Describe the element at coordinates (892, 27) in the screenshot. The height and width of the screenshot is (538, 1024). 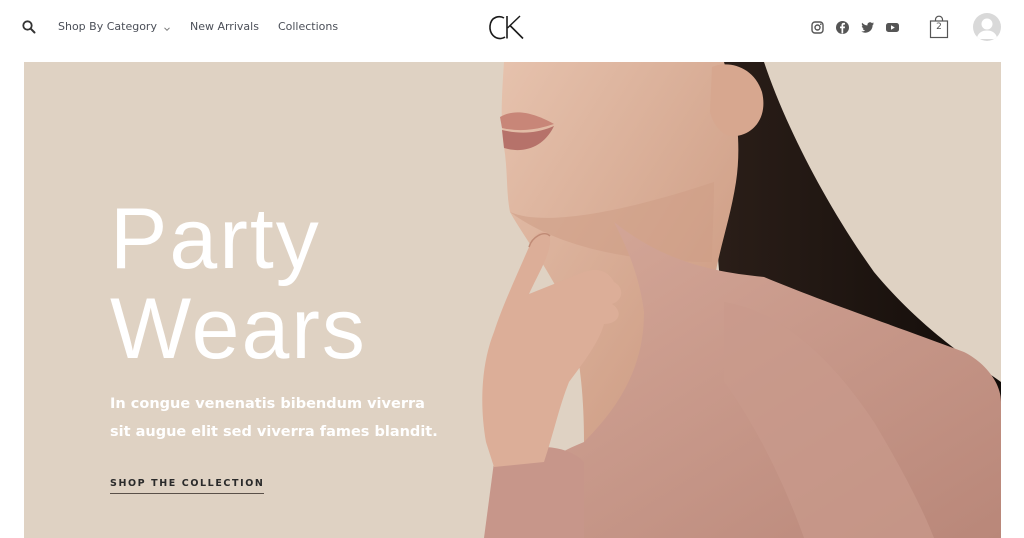
I see `youtube-icon` at that location.